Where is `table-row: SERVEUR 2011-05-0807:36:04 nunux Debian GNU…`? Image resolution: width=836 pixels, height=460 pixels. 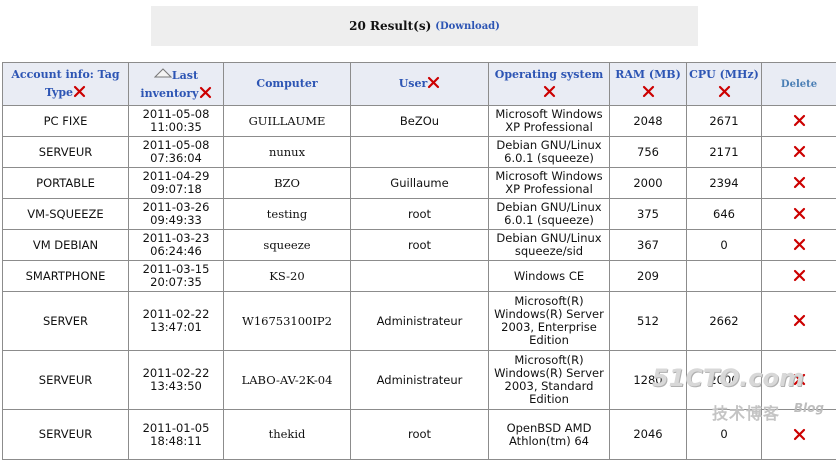 table-row: SERVEUR 2011-05-0807:36:04 nunux Debian GNU… is located at coordinates (419, 152).